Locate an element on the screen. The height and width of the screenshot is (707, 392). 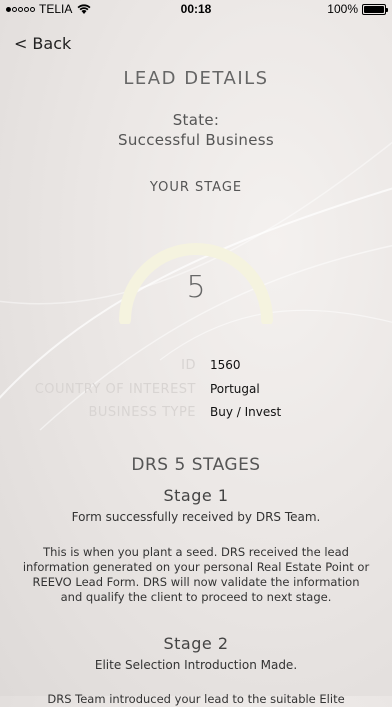
info-value: Buy / Invest is located at coordinates (246, 412).